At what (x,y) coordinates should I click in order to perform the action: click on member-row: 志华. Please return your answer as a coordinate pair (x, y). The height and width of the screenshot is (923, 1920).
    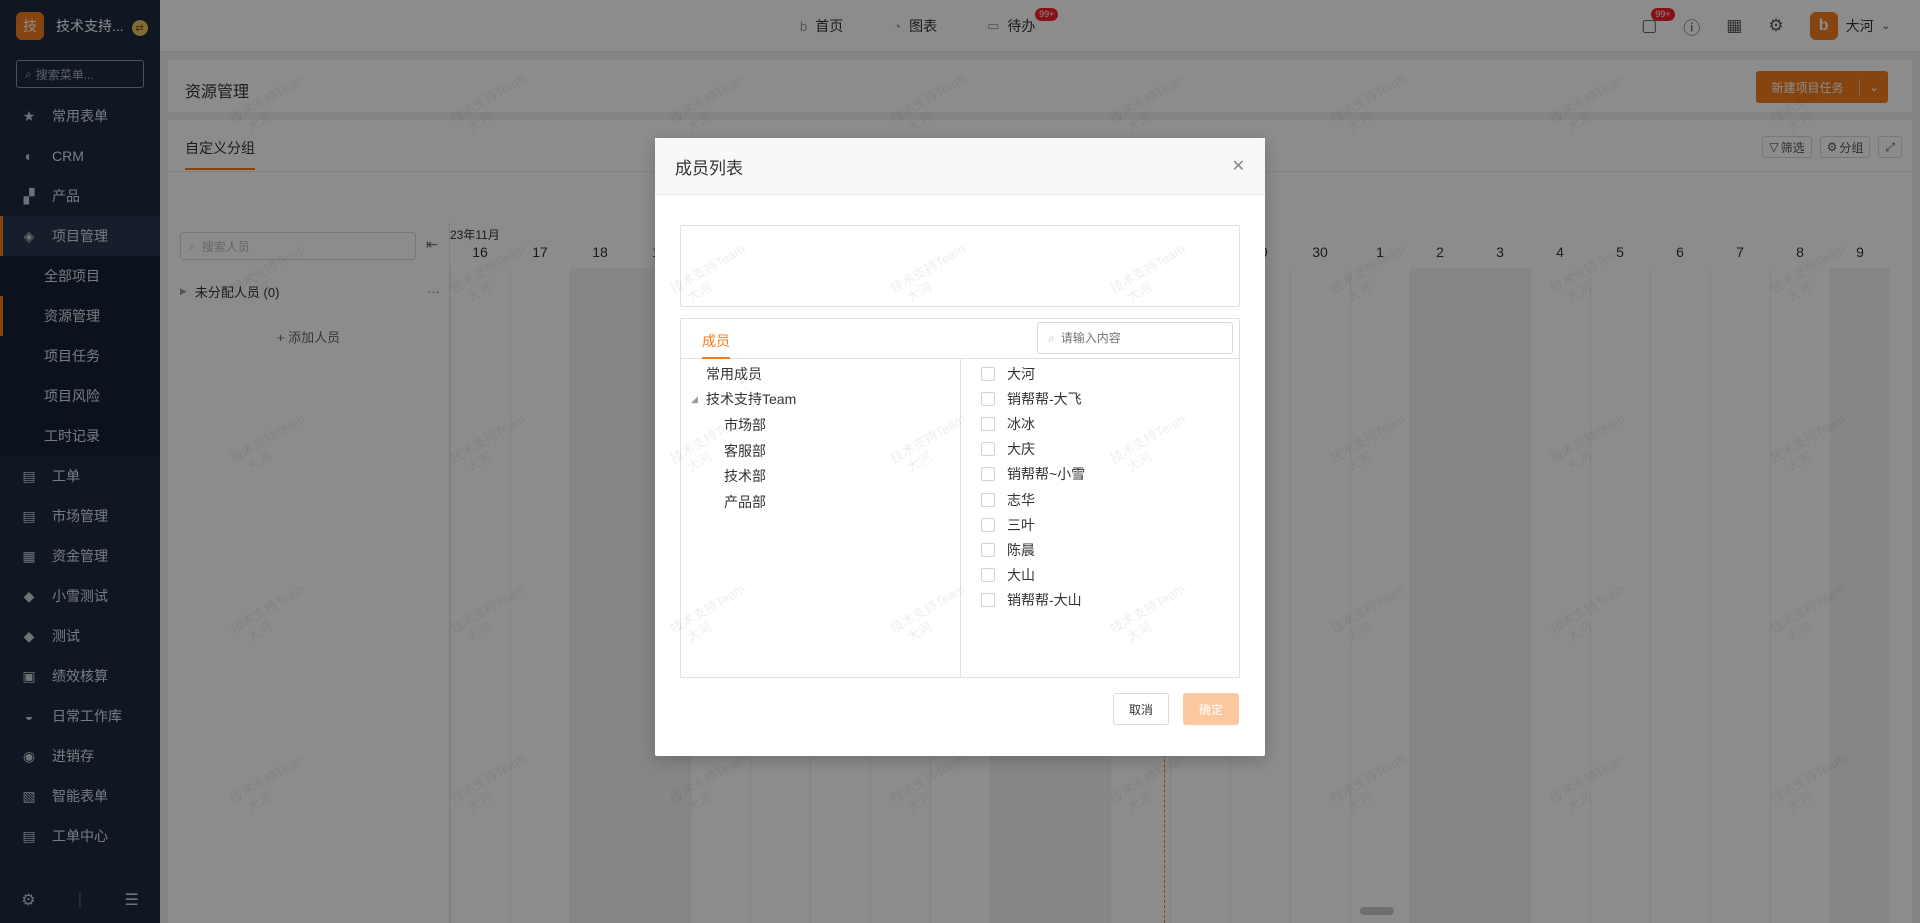
    Looking at the image, I should click on (1100, 499).